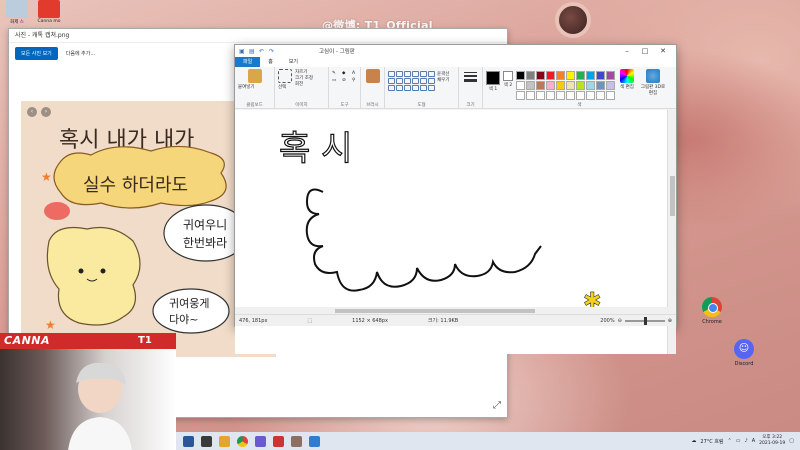 The height and width of the screenshot is (450, 800). I want to click on image-group: 선택 자르기 크기 조정 회전 이미지, so click(302, 88).